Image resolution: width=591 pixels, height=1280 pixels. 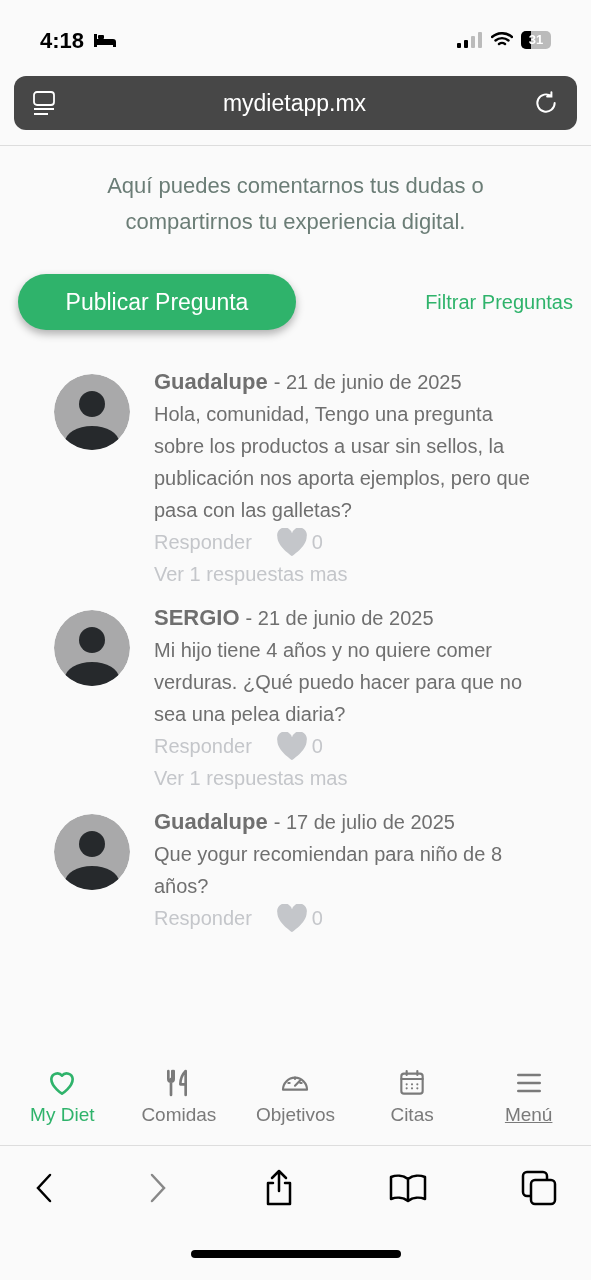 I want to click on nav-tab: Citas, so click(x=412, y=1097).